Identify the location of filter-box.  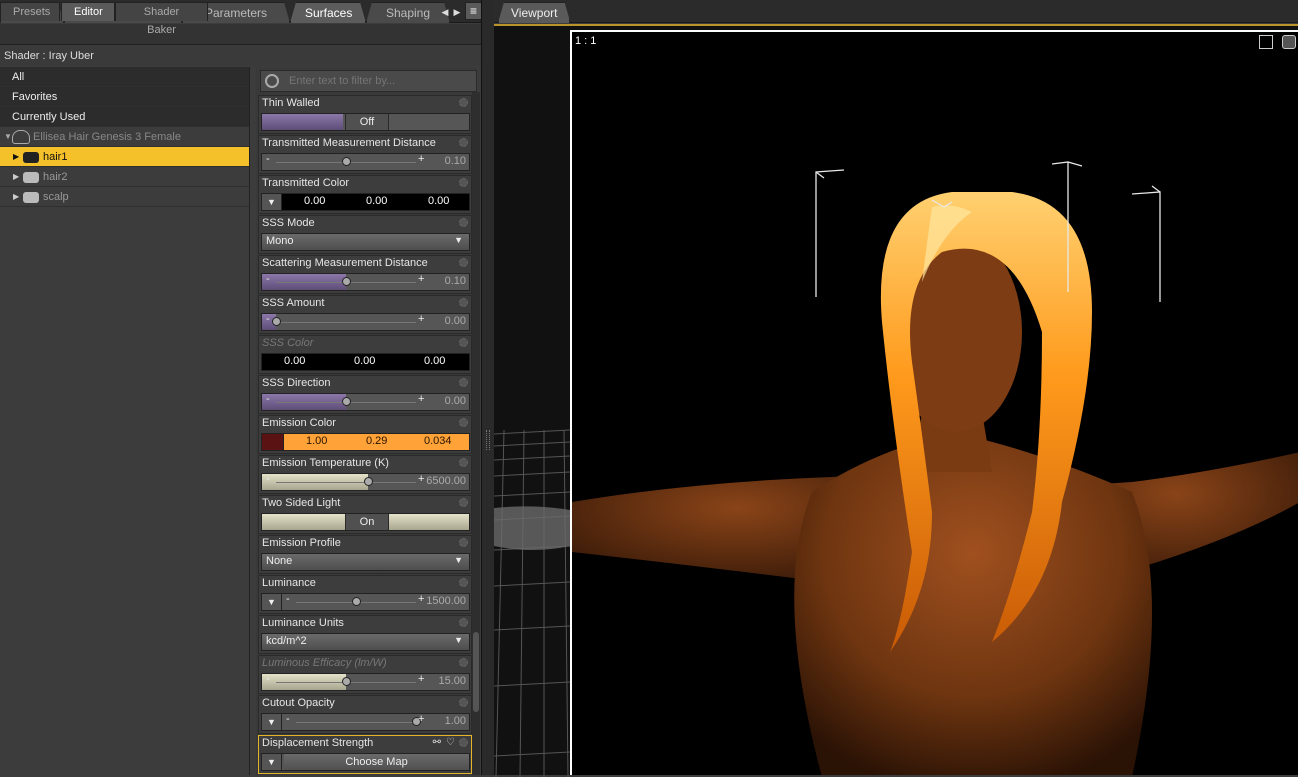
(368, 81).